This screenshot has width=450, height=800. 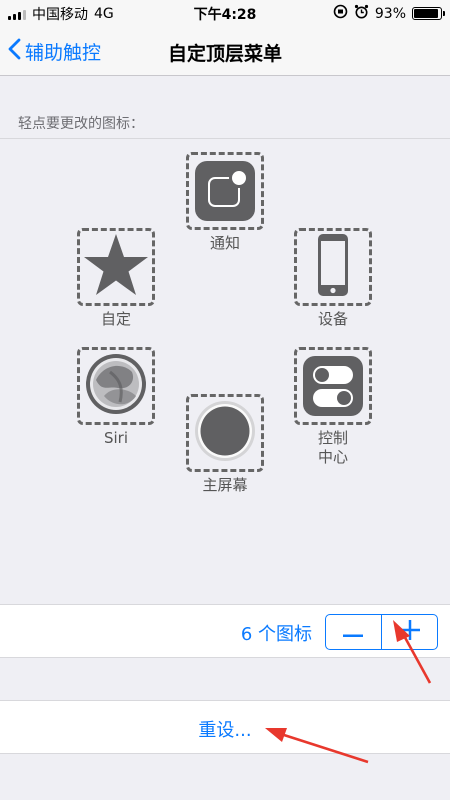 I want to click on status-right: 93%, so click(x=389, y=13).